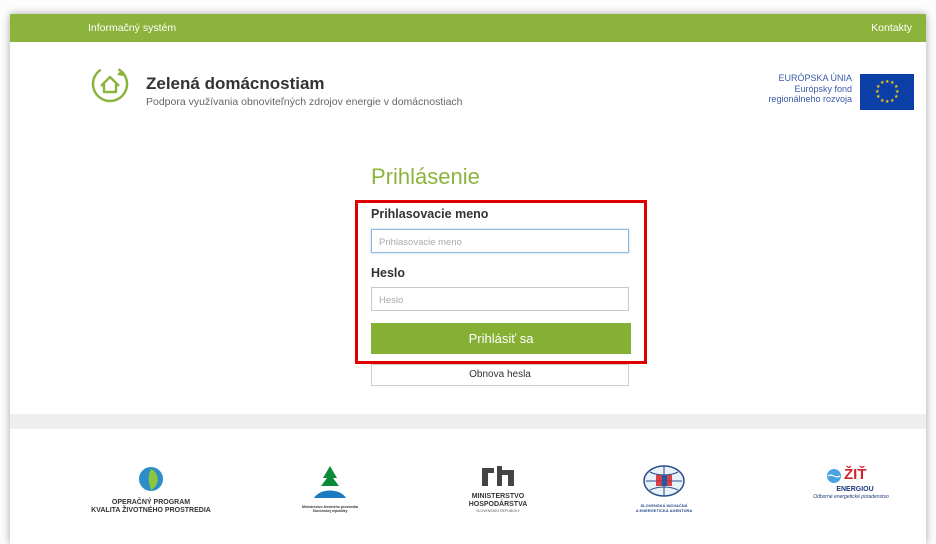  Describe the element at coordinates (815, 78) in the screenshot. I see `eu-line-1: EURÓPSKA ÚNIA` at that location.